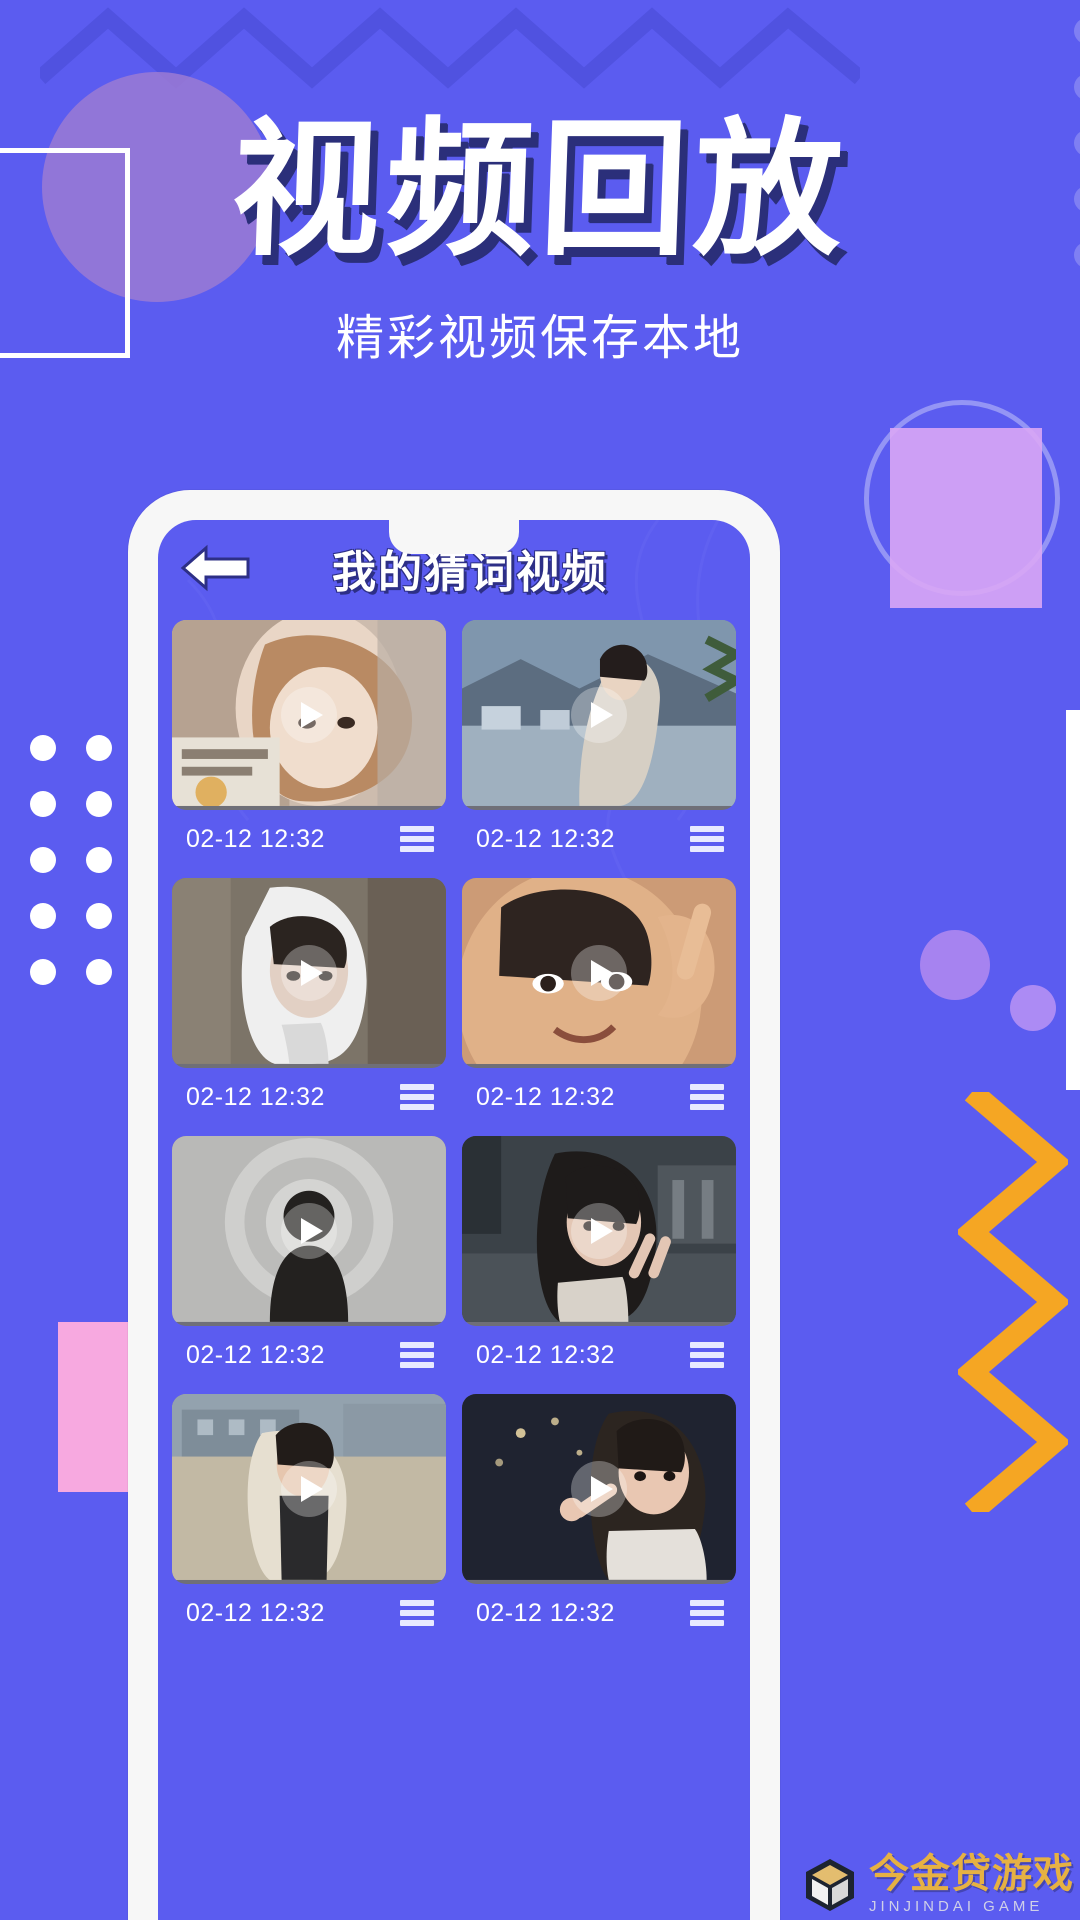 The height and width of the screenshot is (1920, 1080). What do you see at coordinates (971, 1874) in the screenshot?
I see `watermark-title: 今金贷游戏` at bounding box center [971, 1874].